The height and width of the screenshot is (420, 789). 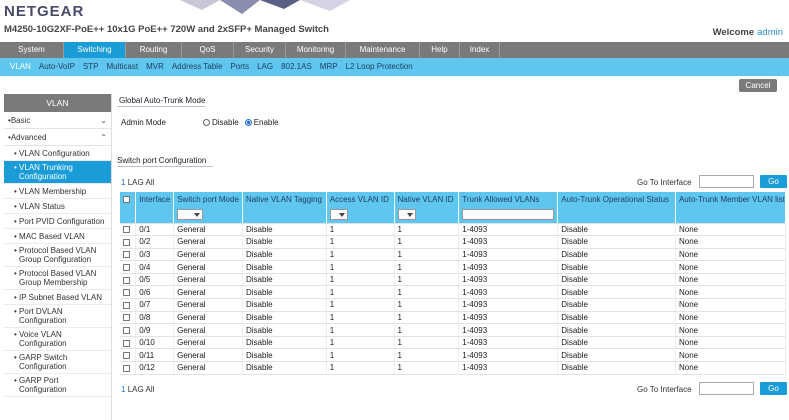 What do you see at coordinates (95, 50) in the screenshot?
I see `main-nav-switching: Switching` at bounding box center [95, 50].